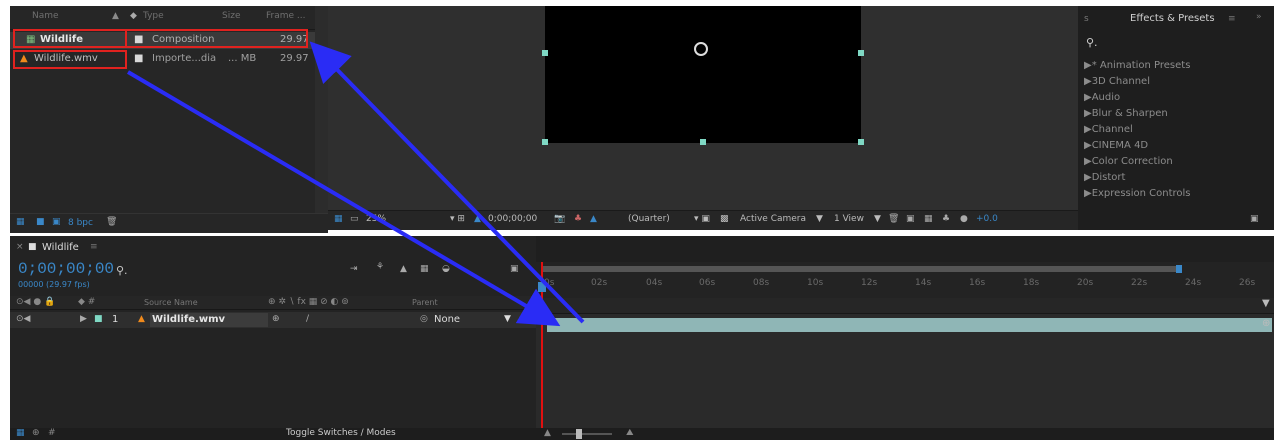 The height and width of the screenshot is (446, 1286). What do you see at coordinates (447, 182) in the screenshot?
I see `arrow-to-composition` at bounding box center [447, 182].